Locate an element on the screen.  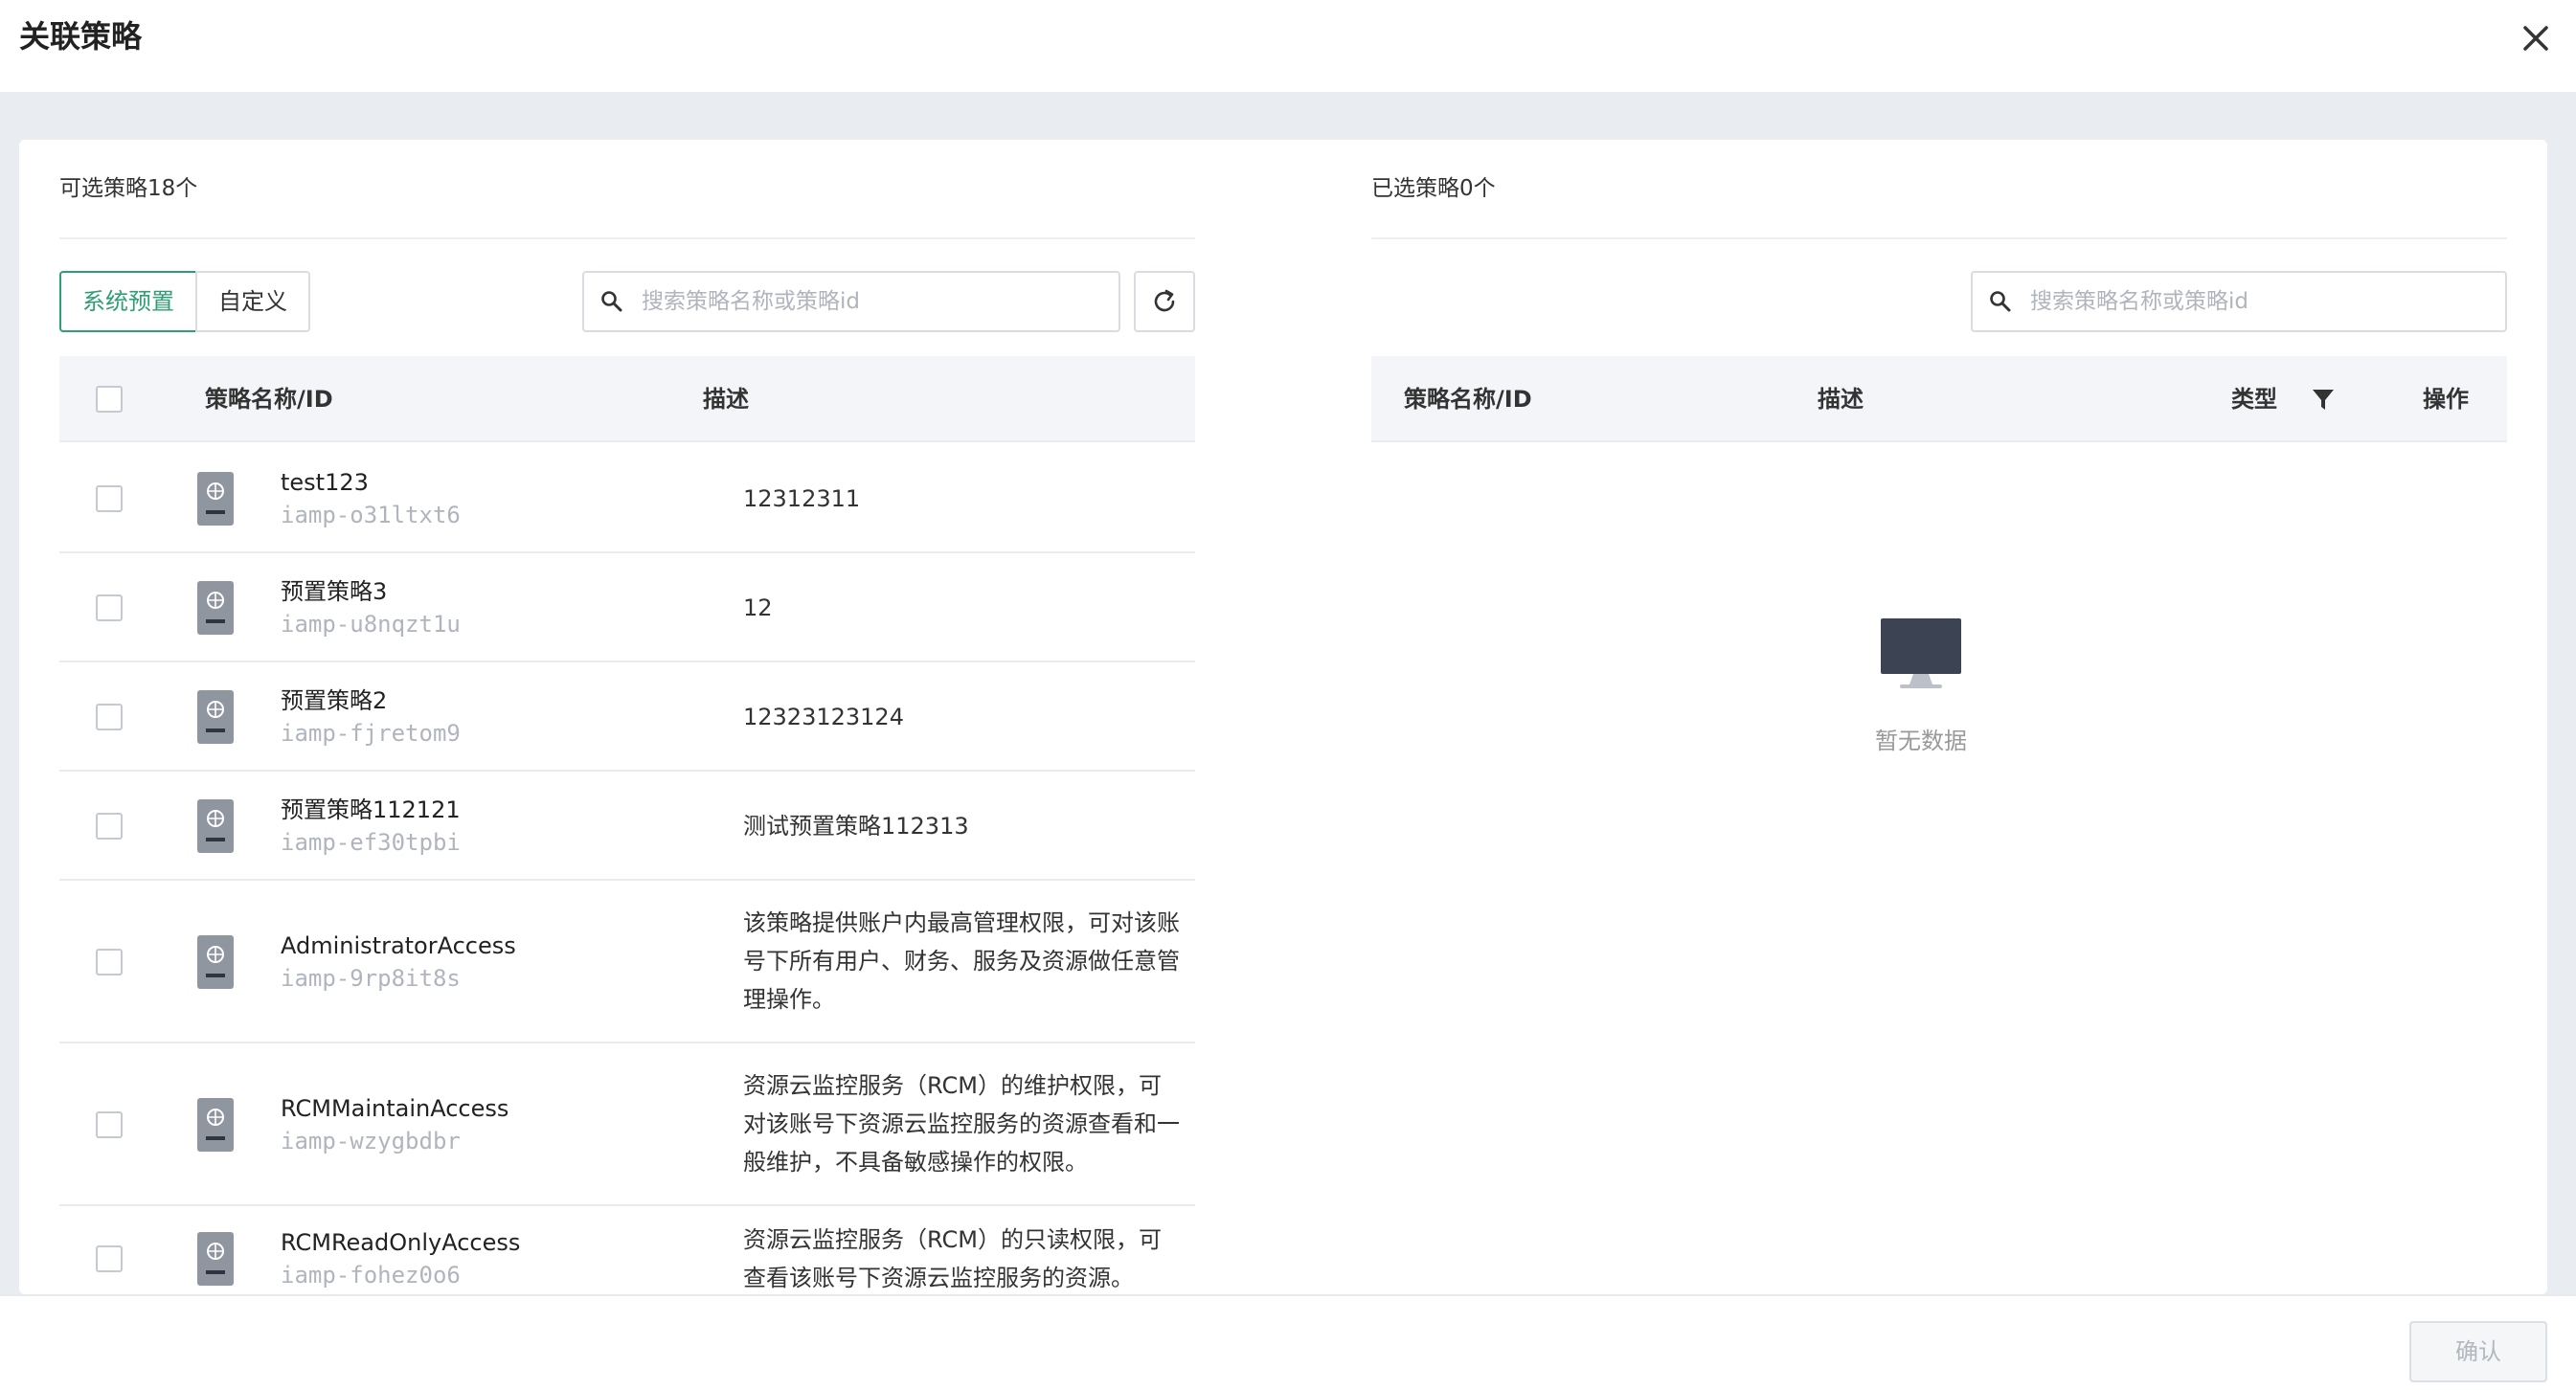
policy-name: AdministratorAccess is located at coordinates (398, 945).